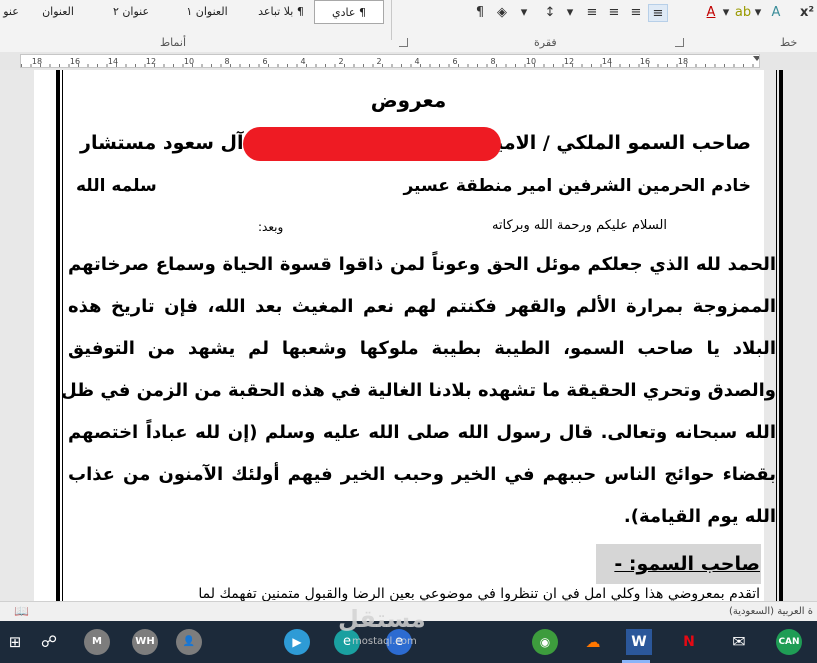 The image size is (817, 663). I want to click on address-line1-left: آل سعود مستشار, so click(162, 143).